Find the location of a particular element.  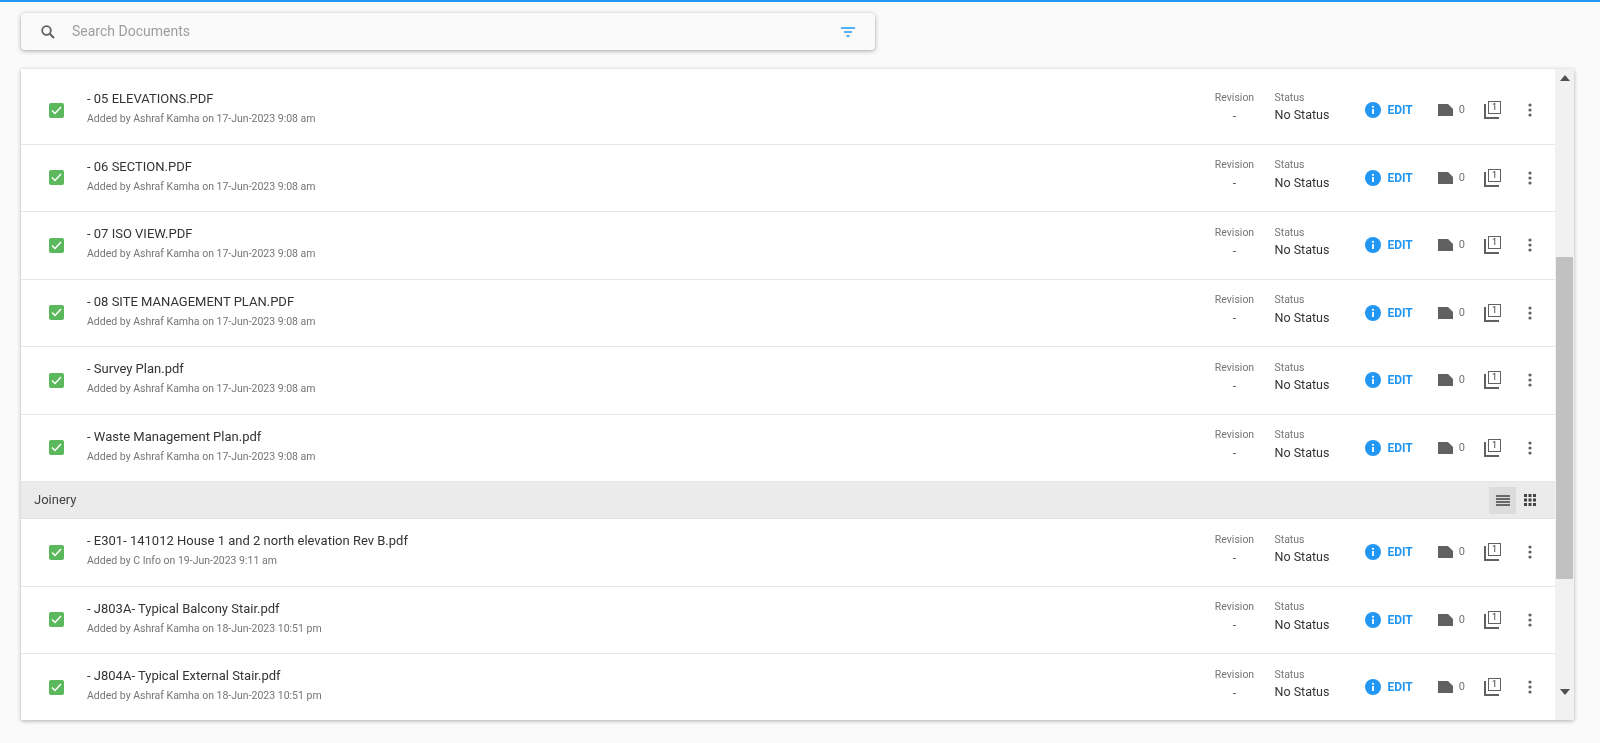

document-name: - E301- 141012 House 1 and 2 north elevation Rev B.pdf is located at coordinates (643, 541).